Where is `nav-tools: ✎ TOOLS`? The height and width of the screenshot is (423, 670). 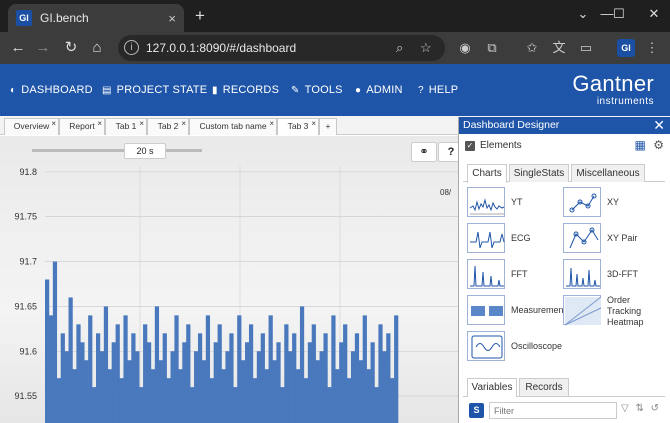
nav-tools: ✎ TOOLS is located at coordinates (317, 90).